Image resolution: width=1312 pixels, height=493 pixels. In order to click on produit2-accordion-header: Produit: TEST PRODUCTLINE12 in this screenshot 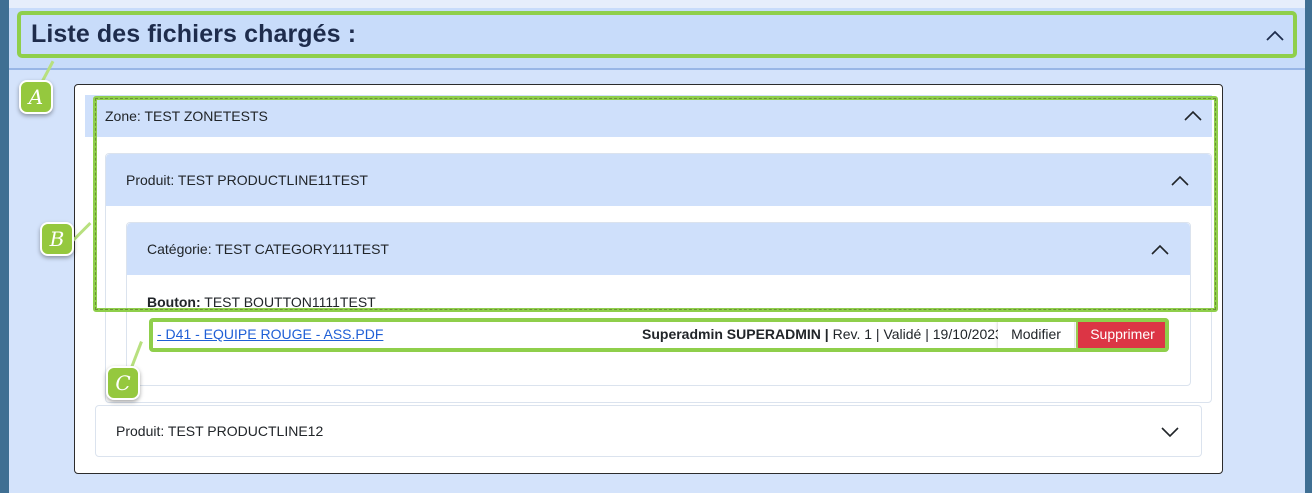, I will do `click(648, 431)`.